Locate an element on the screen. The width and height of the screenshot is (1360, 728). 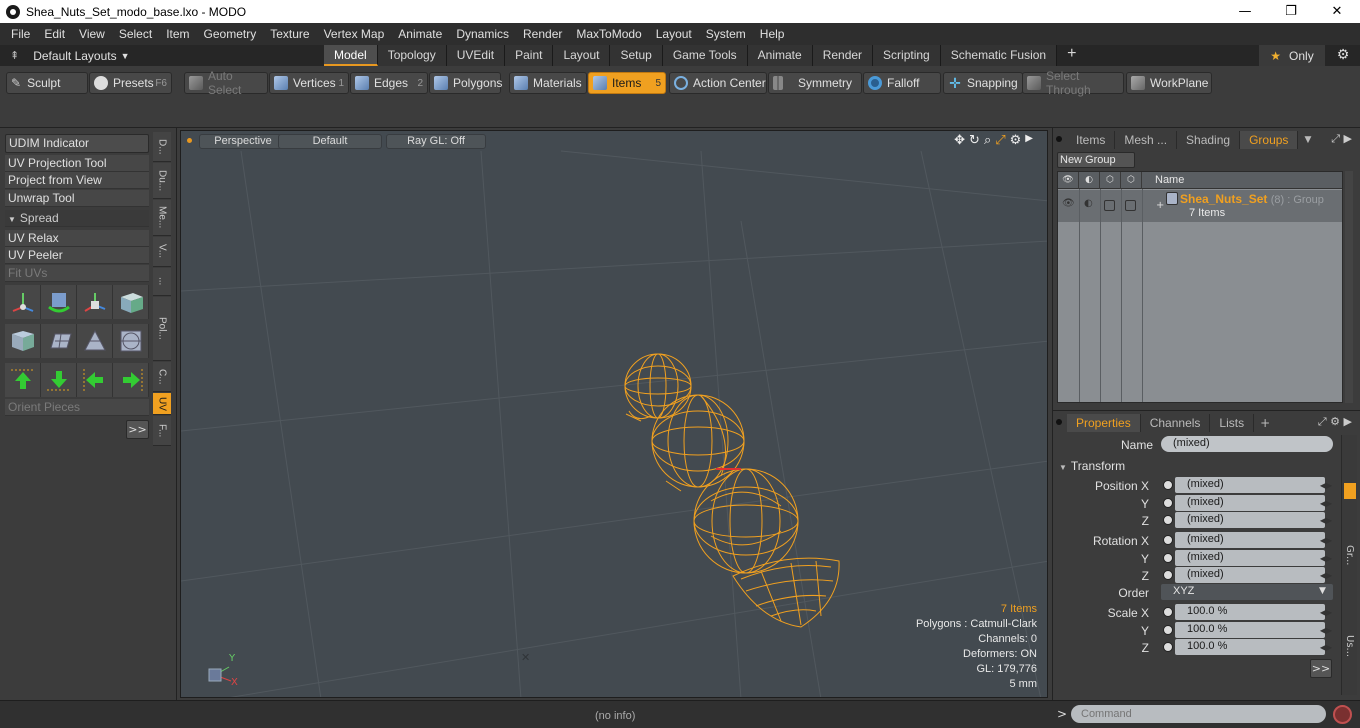
items-button: Items 5 is located at coordinates (627, 83).